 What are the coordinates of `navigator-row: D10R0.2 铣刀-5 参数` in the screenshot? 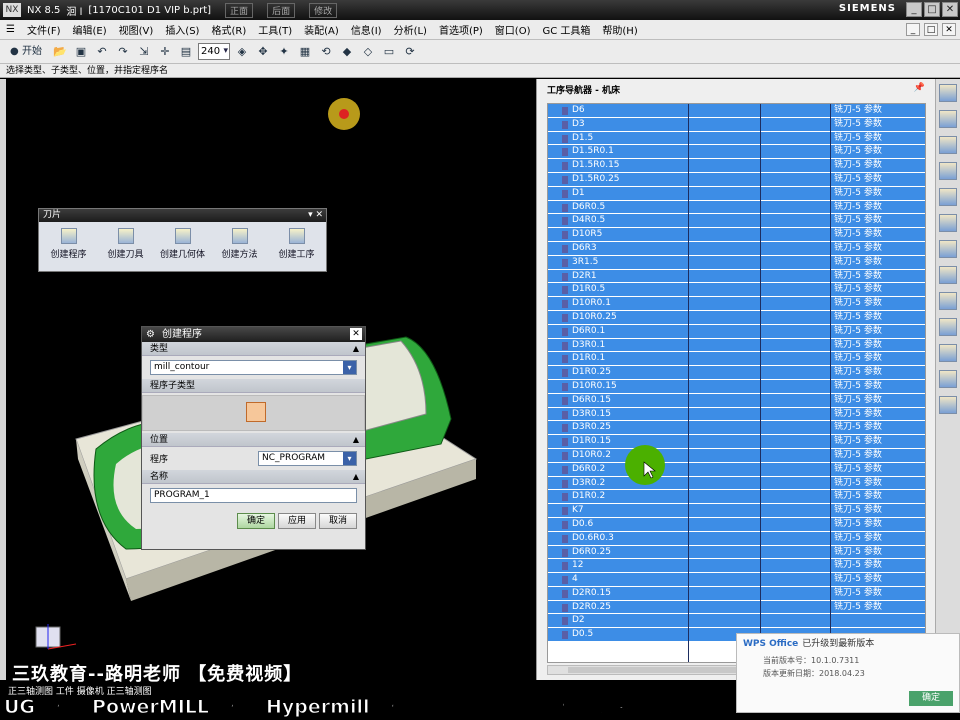 It's located at (736, 455).